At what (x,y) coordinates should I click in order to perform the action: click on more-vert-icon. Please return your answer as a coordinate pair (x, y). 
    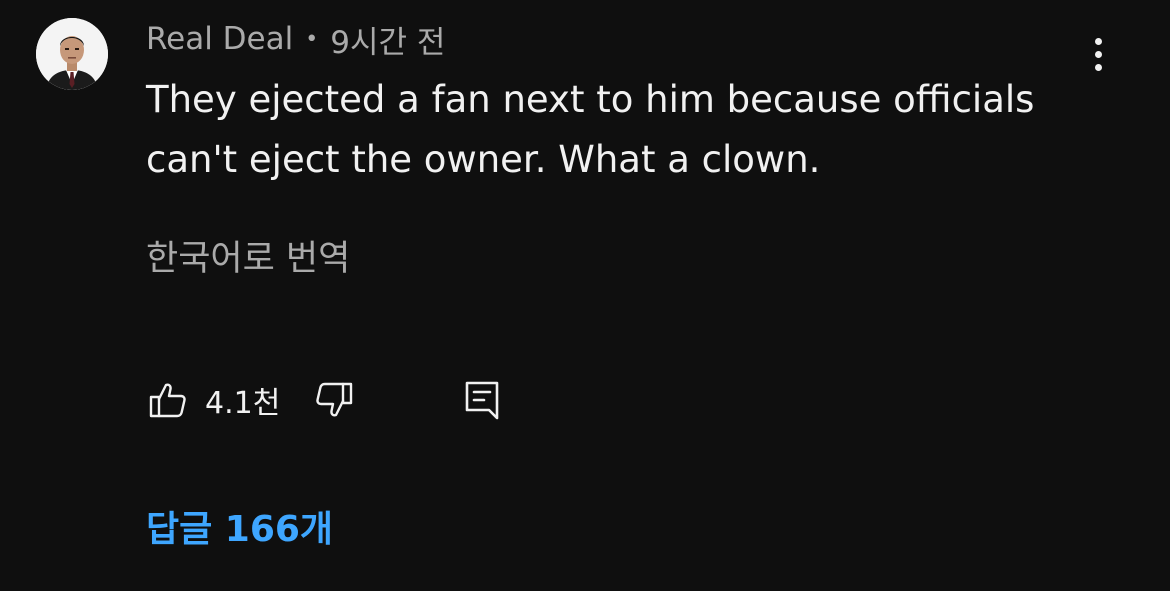
    Looking at the image, I should click on (1098, 41).